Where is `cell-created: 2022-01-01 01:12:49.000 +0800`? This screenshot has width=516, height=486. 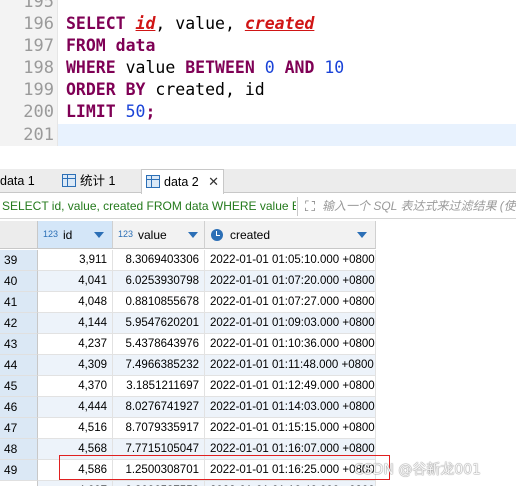
cell-created: 2022-01-01 01:12:49.000 +0800 is located at coordinates (290, 386).